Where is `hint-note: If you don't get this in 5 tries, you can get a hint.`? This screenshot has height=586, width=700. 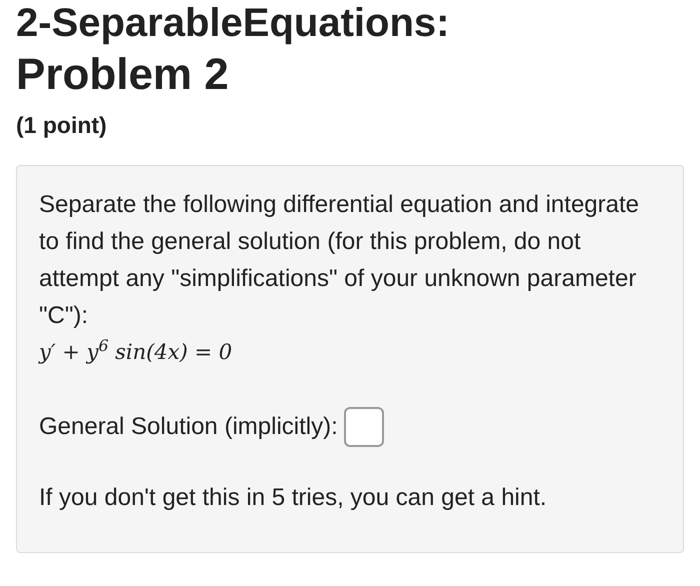
hint-note: If you don't get this in 5 tries, you can get a hint. is located at coordinates (293, 497).